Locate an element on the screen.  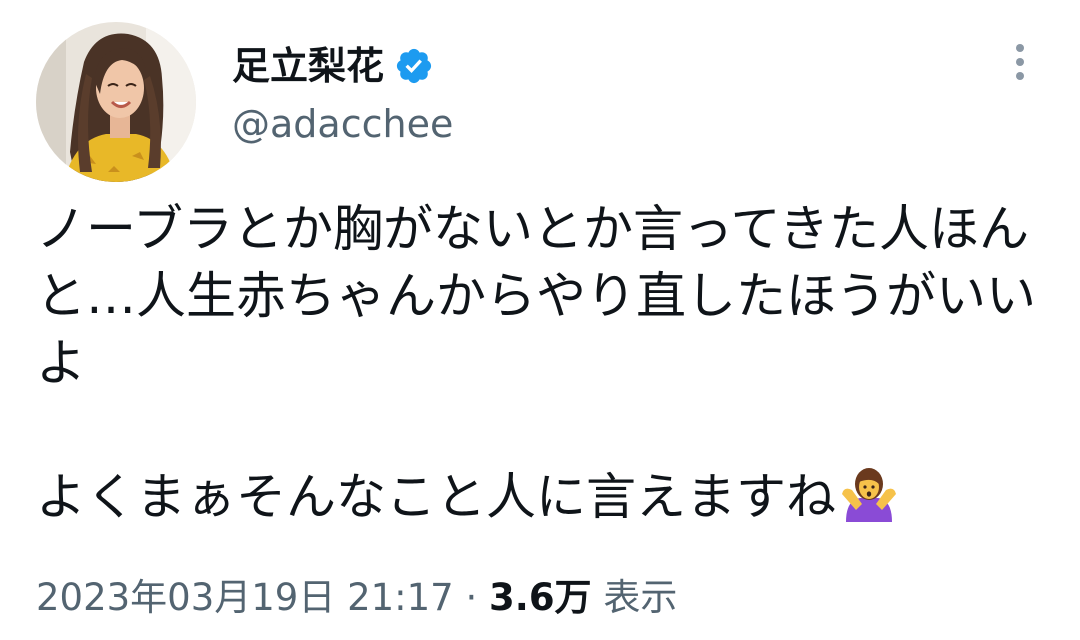
woman-shrugging-emoji is located at coordinates (869, 493).